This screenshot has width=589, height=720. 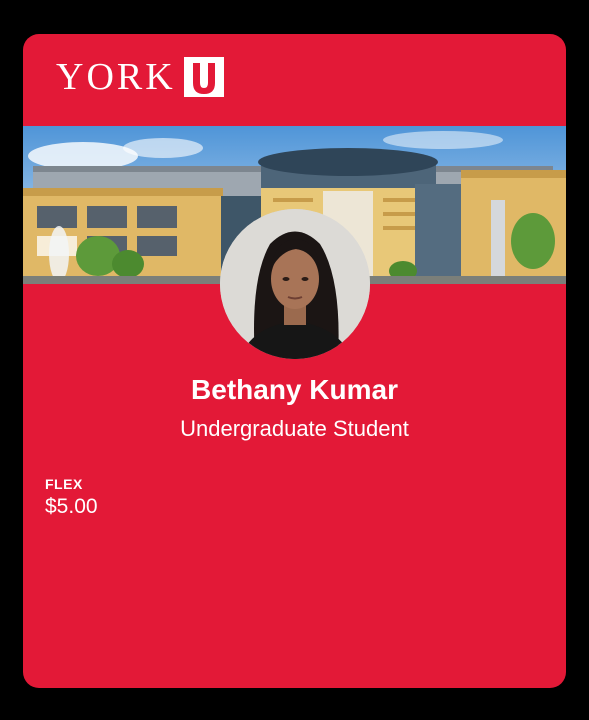 What do you see at coordinates (294, 389) in the screenshot?
I see `student-name: Bethany Kumar` at bounding box center [294, 389].